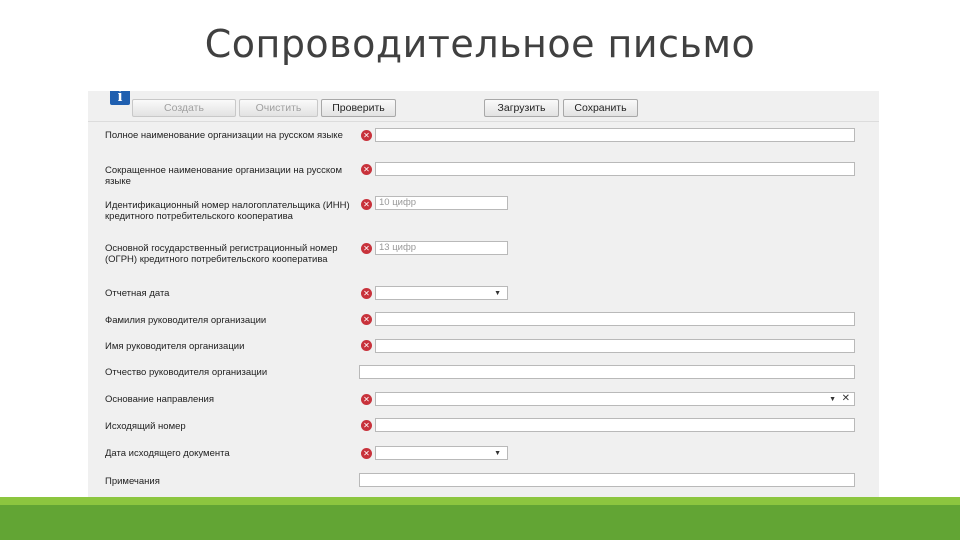 This screenshot has width=960, height=540. I want to click on report-date-select: ▼, so click(441, 293).